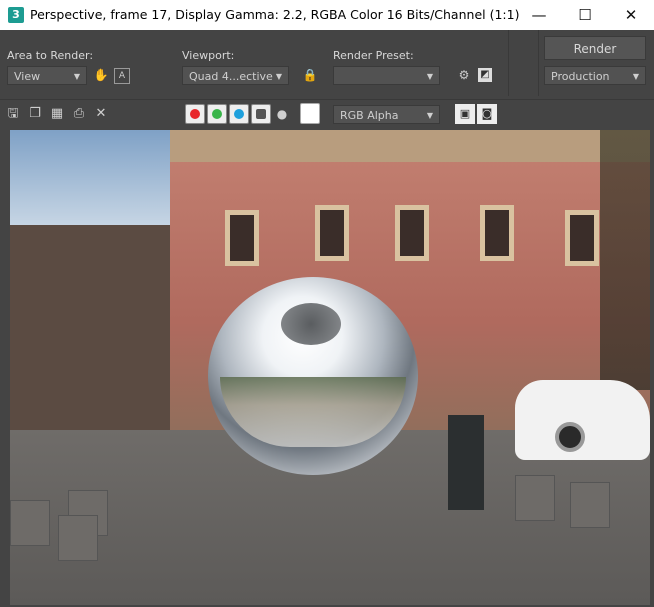  Describe the element at coordinates (539, 15) in the screenshot. I see `minimize-button: —` at that location.